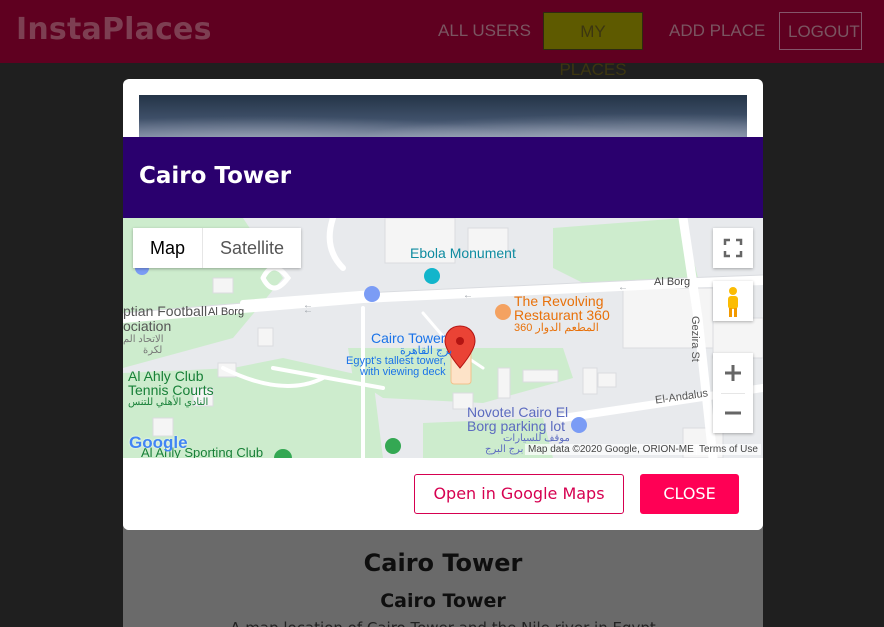 This screenshot has width=884, height=627. Describe the element at coordinates (171, 390) in the screenshot. I see `map-label-ahly-tennis: Tennis Courts` at that location.